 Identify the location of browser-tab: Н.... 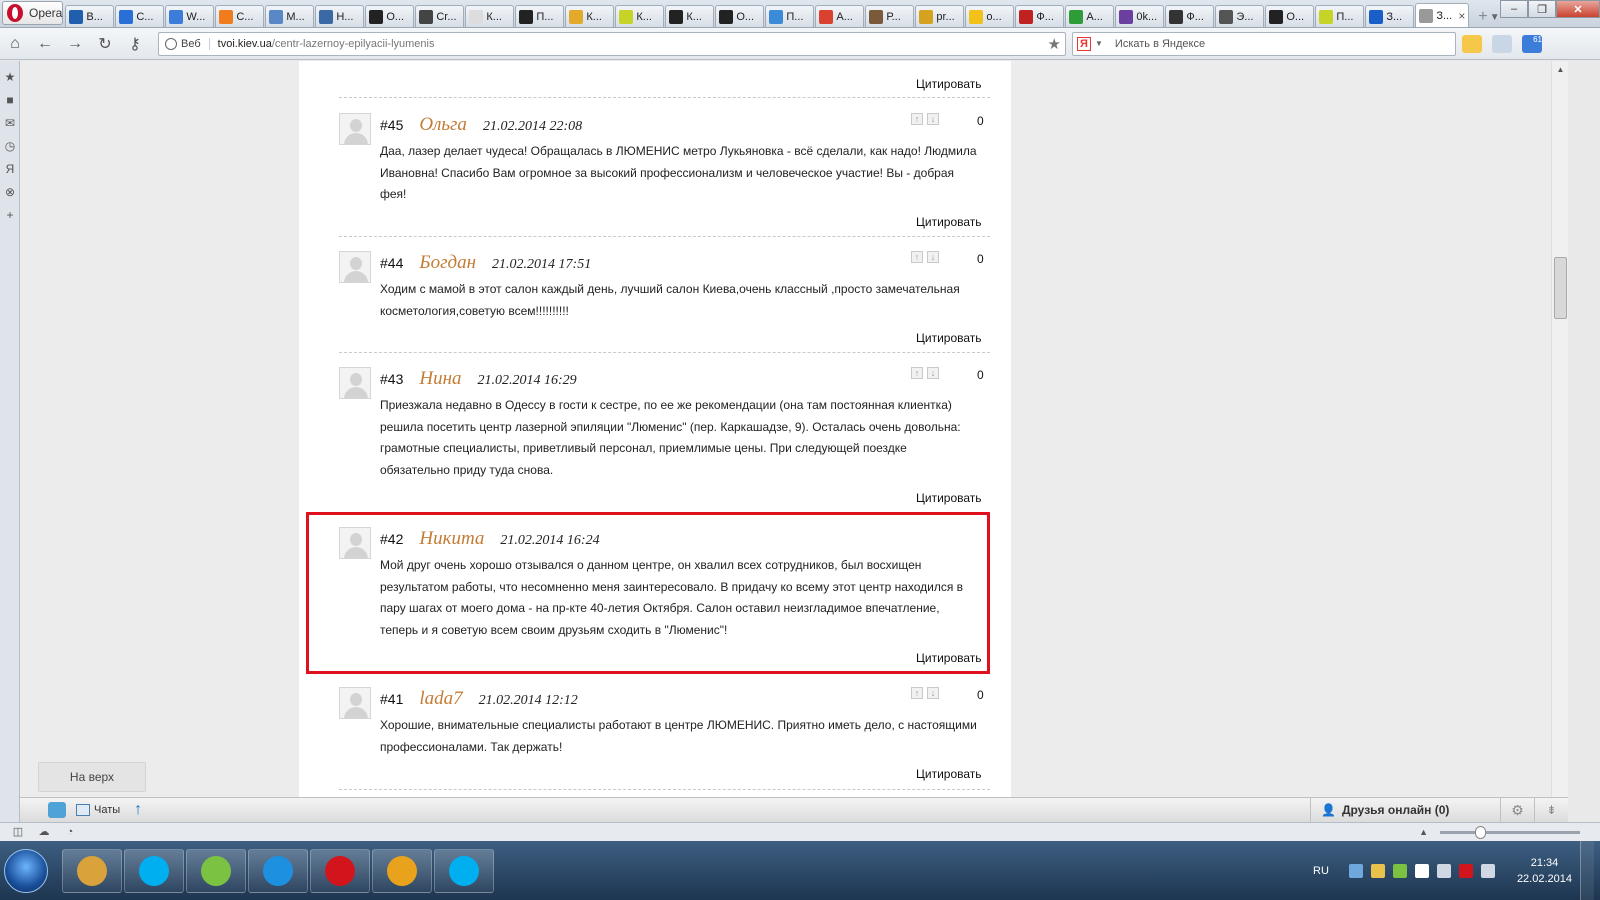
(340, 16).